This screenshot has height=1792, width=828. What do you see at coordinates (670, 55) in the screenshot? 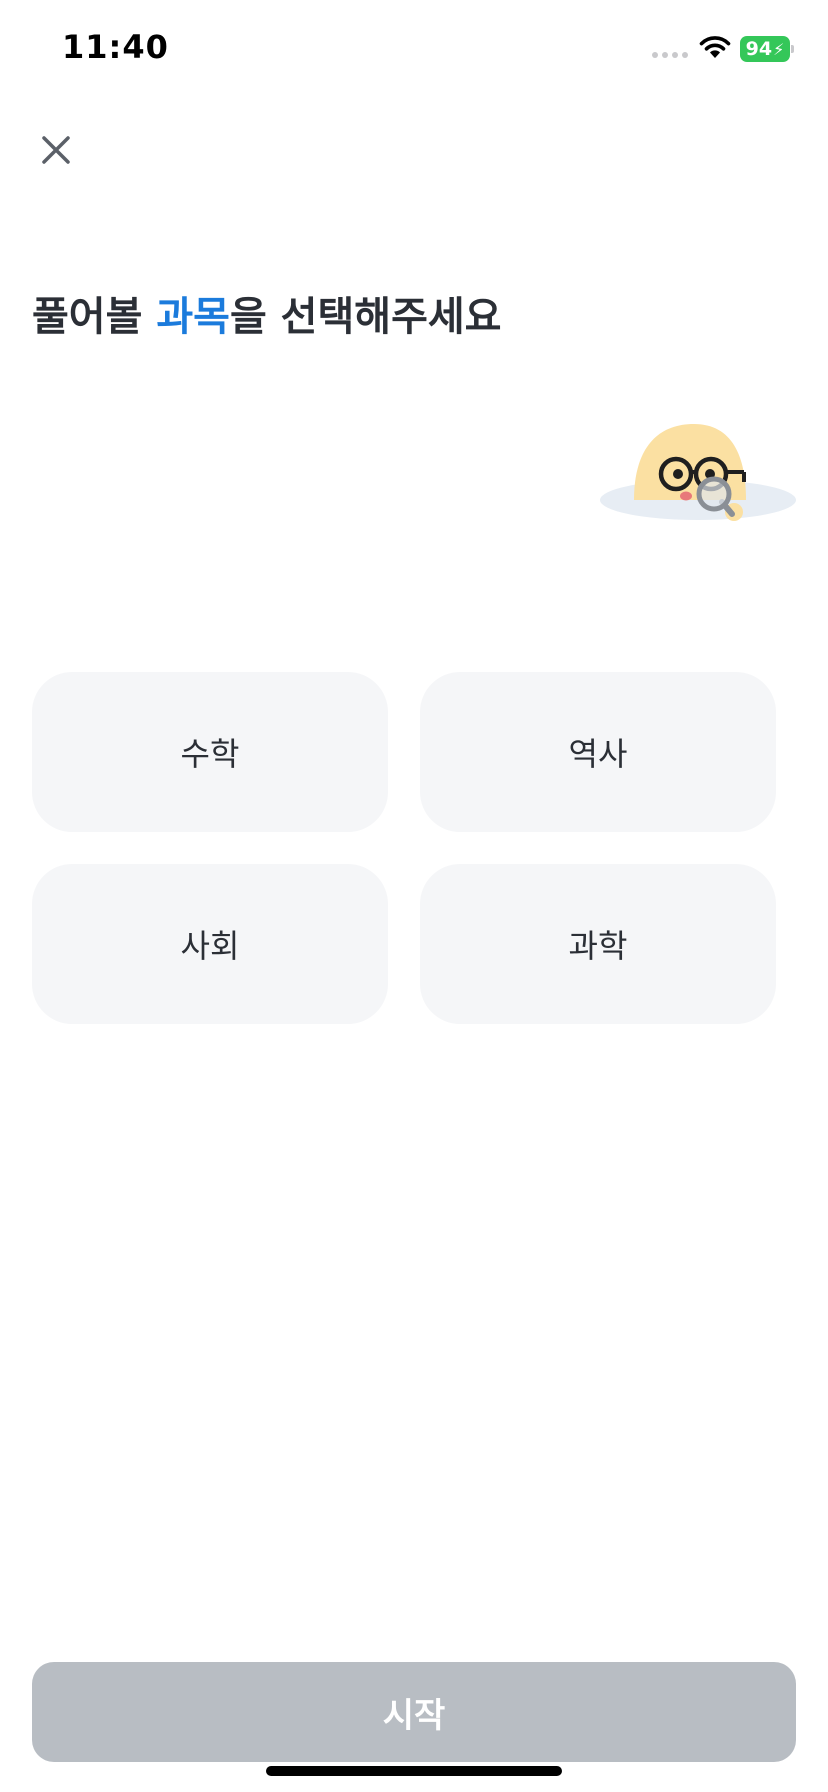
I see `signal-dots-icon` at bounding box center [670, 55].